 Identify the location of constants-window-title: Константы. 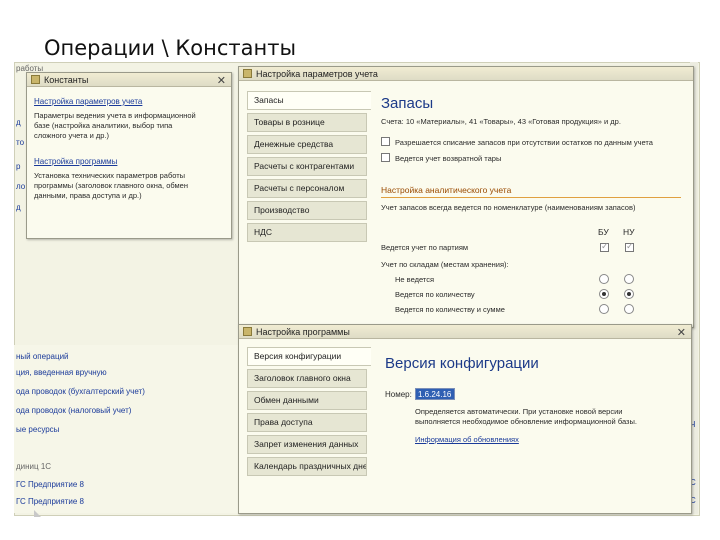
(66, 79).